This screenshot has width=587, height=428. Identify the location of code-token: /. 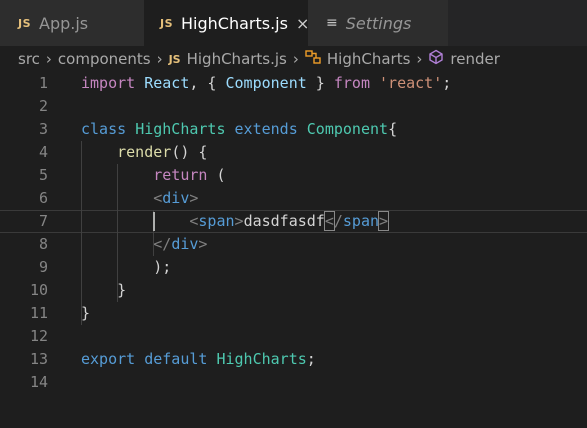
(338, 221).